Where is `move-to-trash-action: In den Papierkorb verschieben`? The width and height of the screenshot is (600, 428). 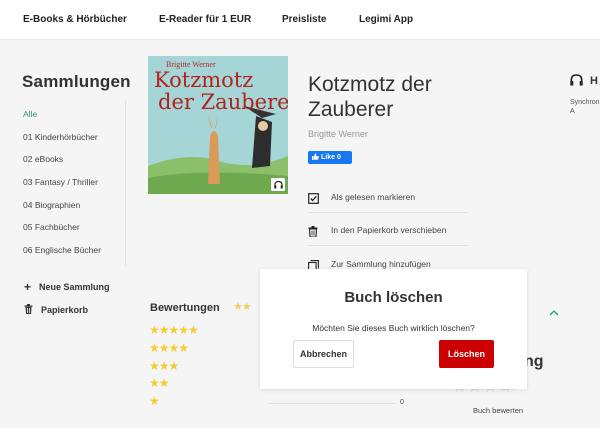
move-to-trash-action: In den Papierkorb verschieben is located at coordinates (388, 230).